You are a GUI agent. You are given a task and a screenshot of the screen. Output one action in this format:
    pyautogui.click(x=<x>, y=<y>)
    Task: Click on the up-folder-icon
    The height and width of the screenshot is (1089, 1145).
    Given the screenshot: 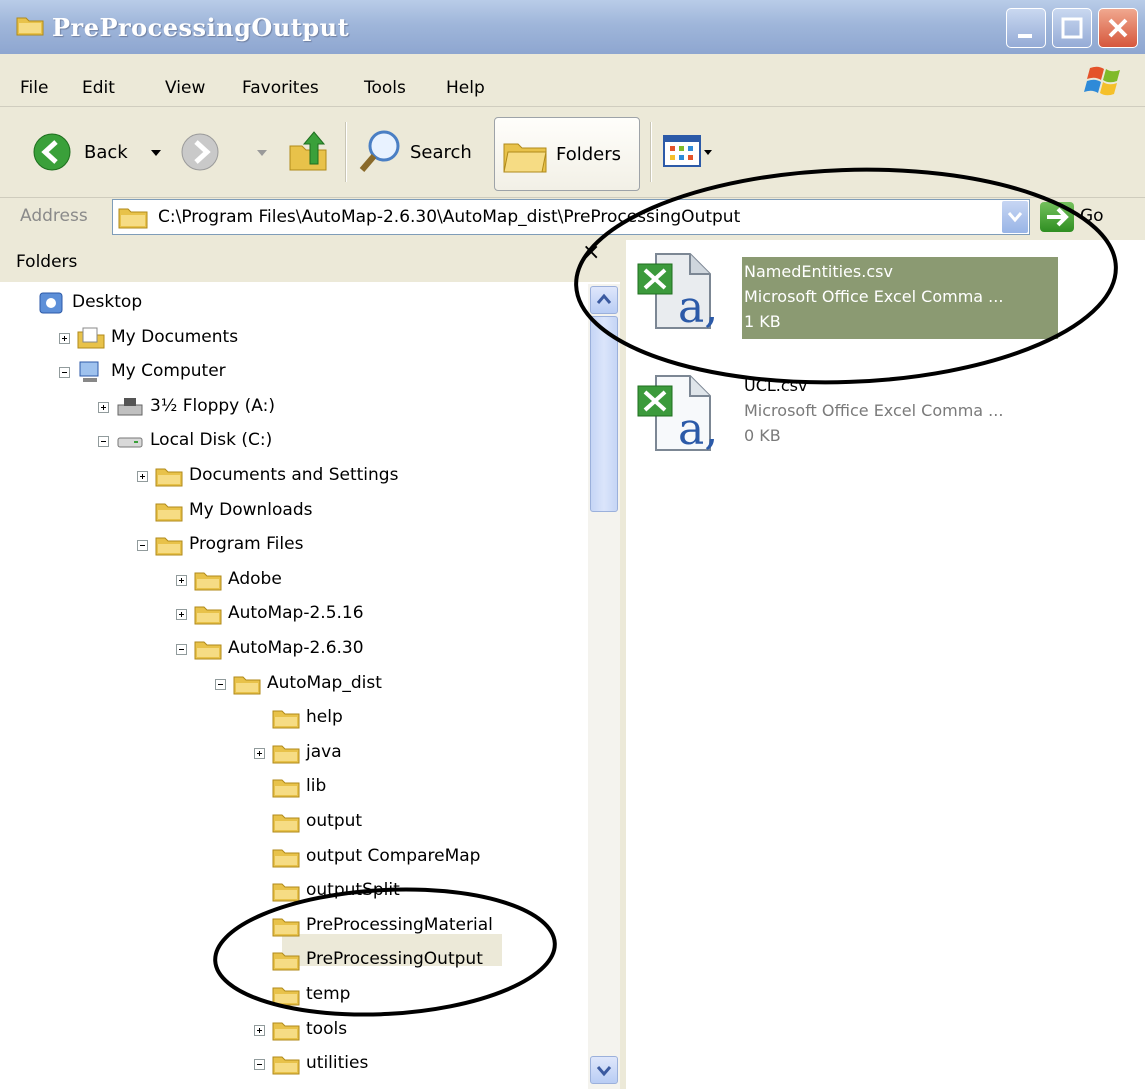 What is the action you would take?
    pyautogui.click(x=308, y=152)
    